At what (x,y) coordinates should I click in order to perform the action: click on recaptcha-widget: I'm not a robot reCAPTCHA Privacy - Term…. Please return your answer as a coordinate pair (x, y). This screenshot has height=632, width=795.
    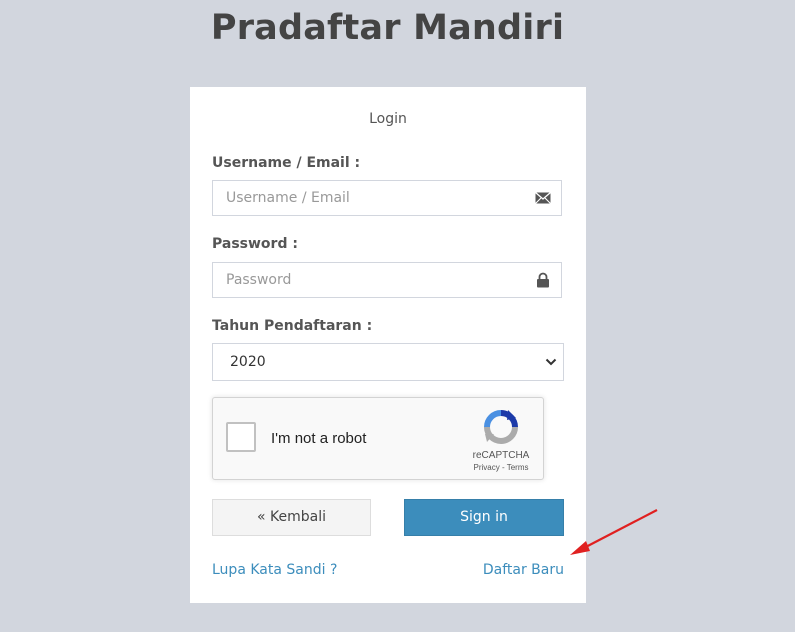
    Looking at the image, I should click on (378, 438).